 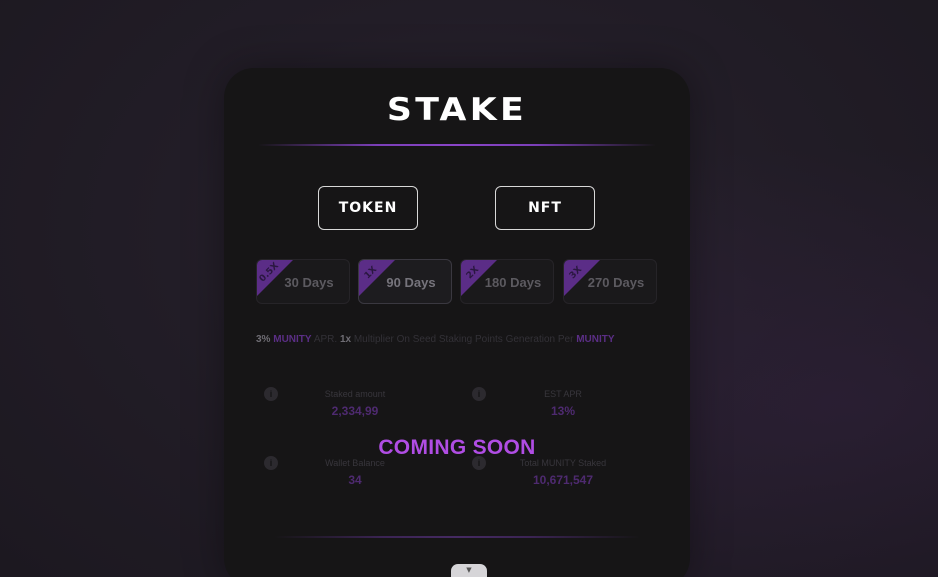 I want to click on apr-percent: 3%, so click(x=263, y=339).